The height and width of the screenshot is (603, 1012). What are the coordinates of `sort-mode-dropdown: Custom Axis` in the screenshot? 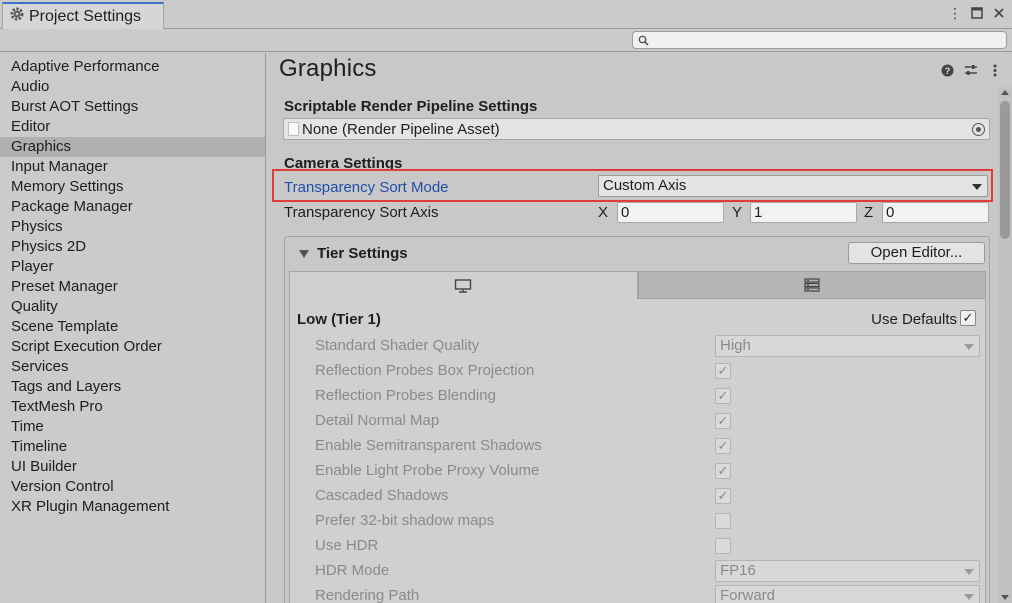 It's located at (793, 186).